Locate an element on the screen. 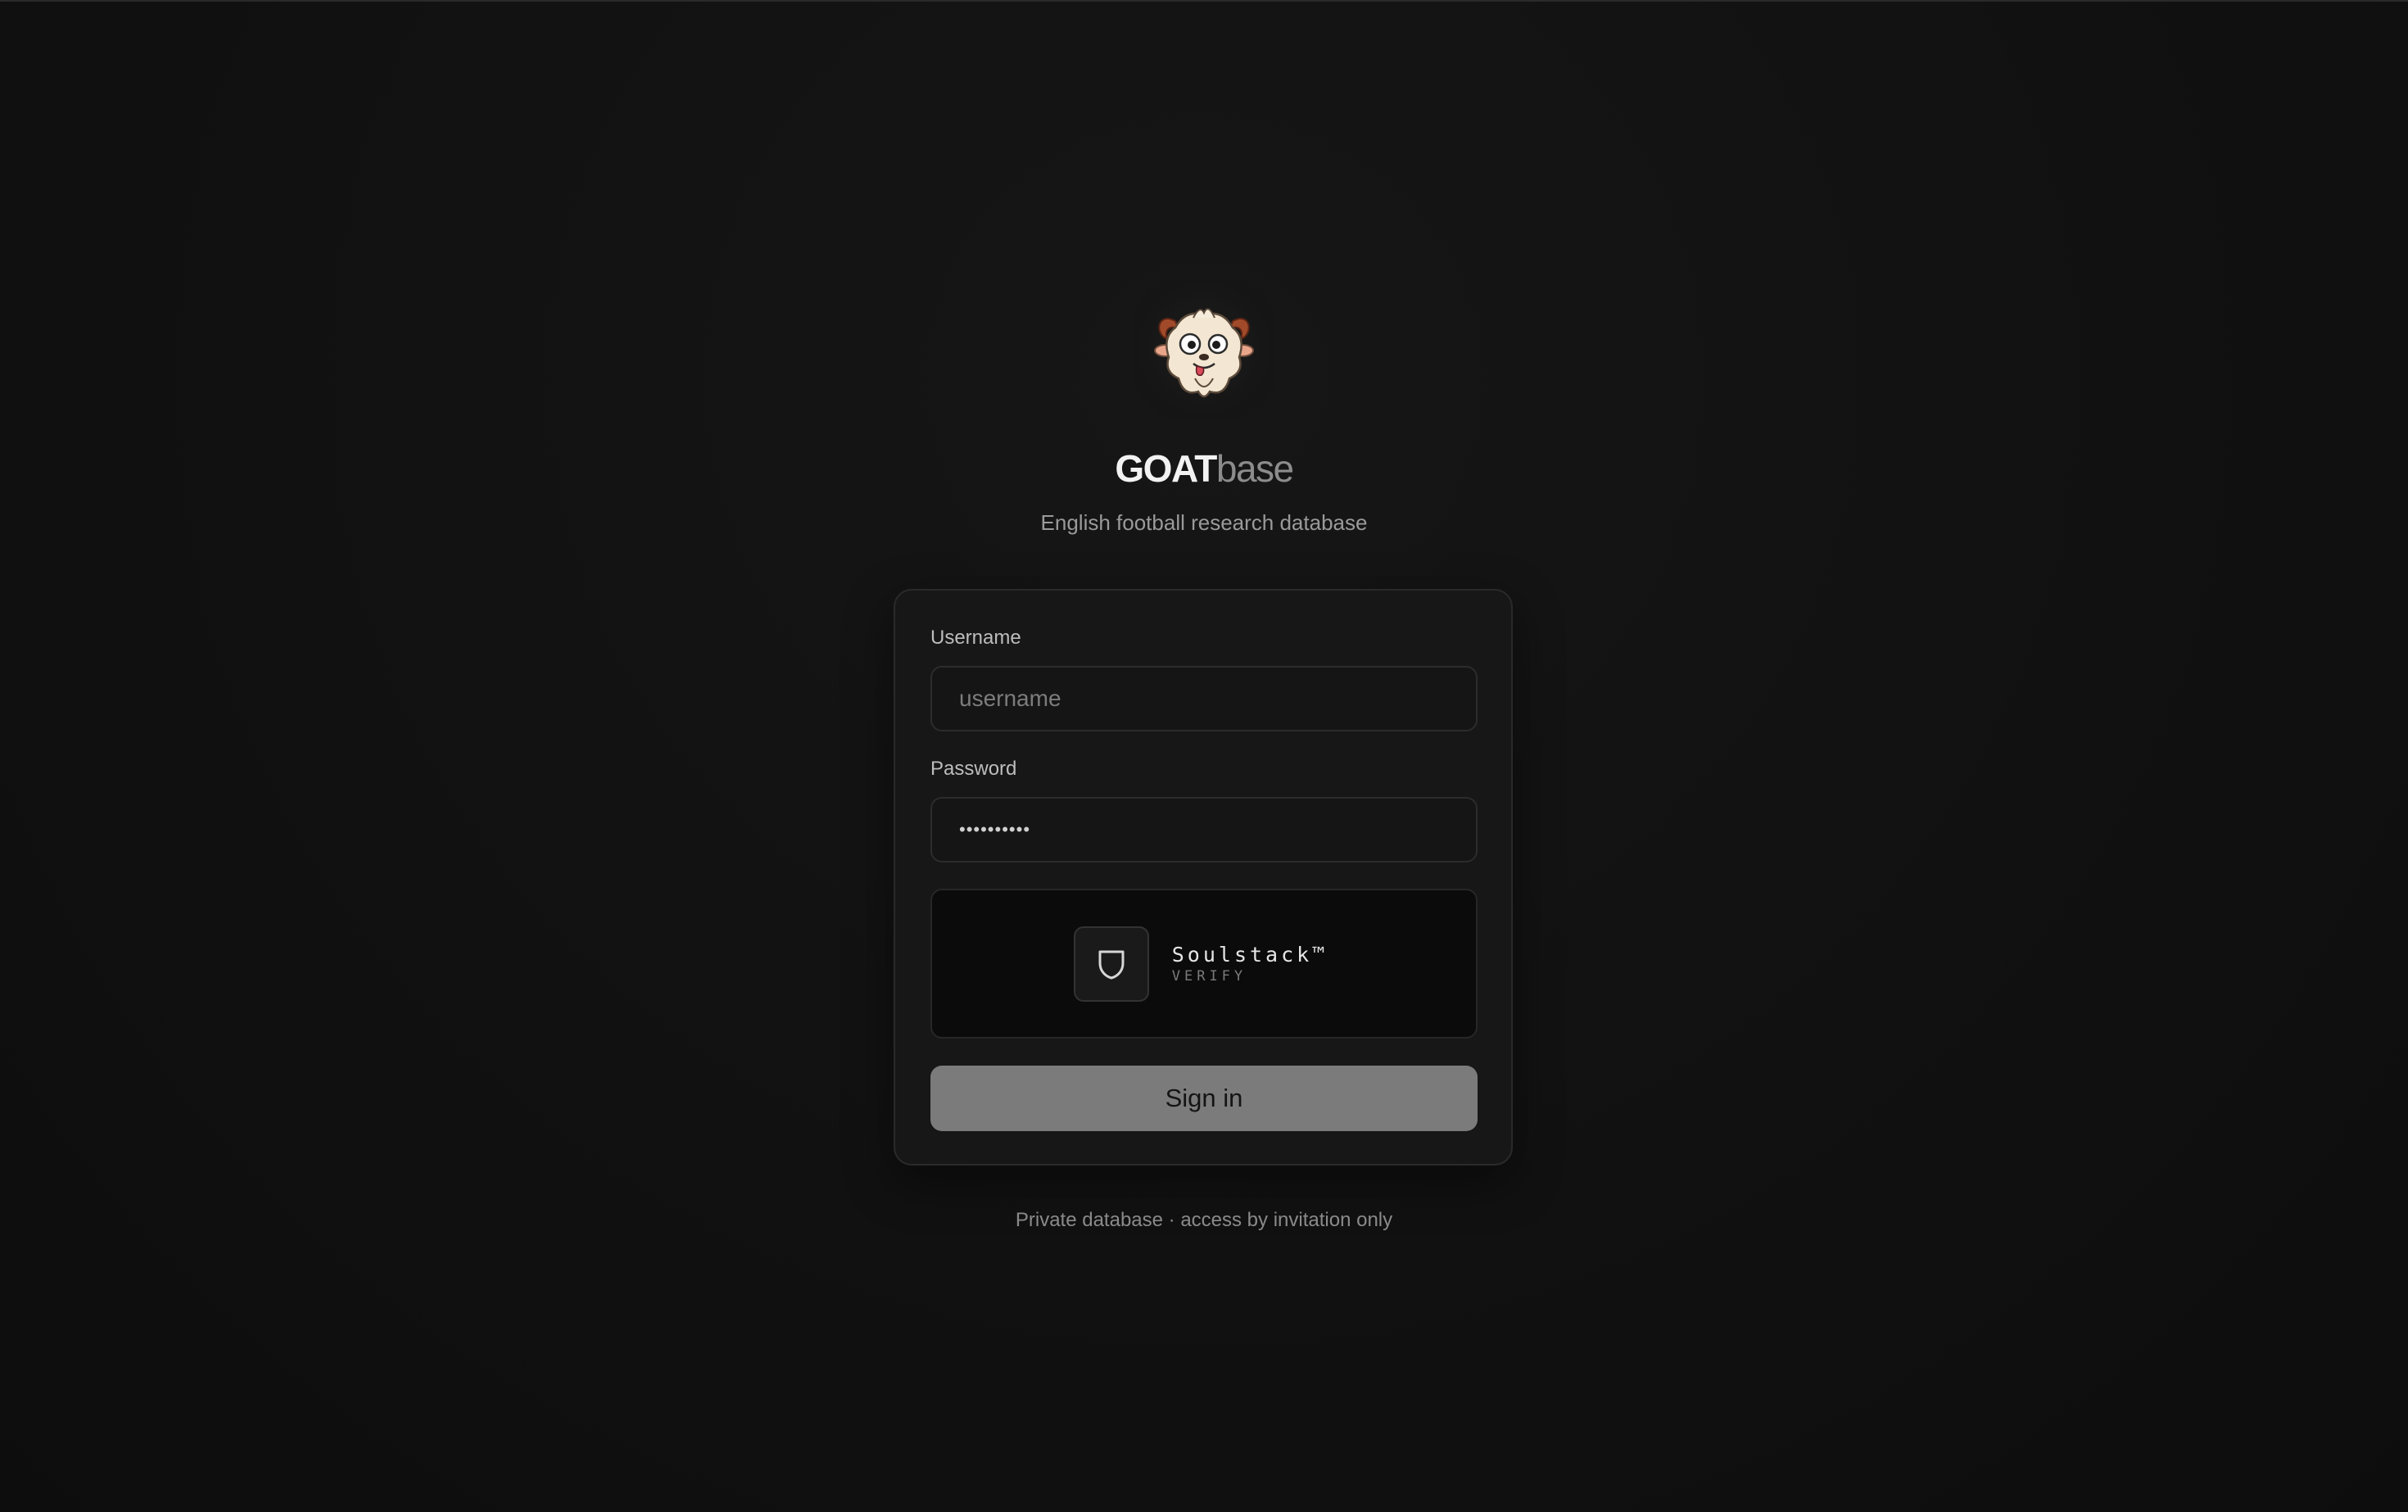 Image resolution: width=2408 pixels, height=1512 pixels. soulstack-verify-widget: Soulstack™ VERIFY is located at coordinates (1204, 964).